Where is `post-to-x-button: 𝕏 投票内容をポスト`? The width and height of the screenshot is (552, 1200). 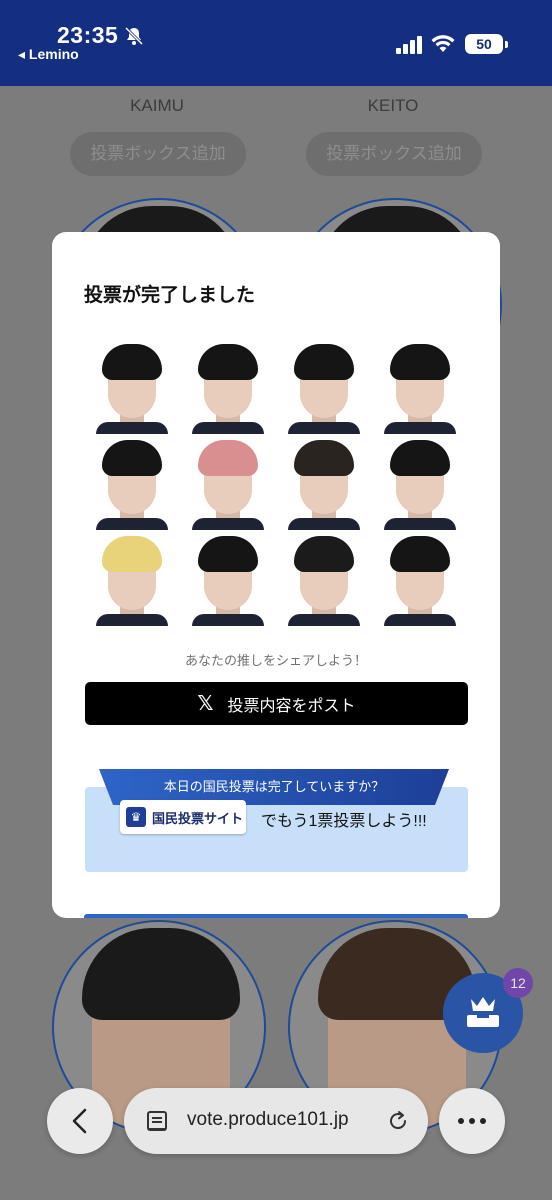
post-to-x-button: 𝕏 投票内容をポスト is located at coordinates (276, 703).